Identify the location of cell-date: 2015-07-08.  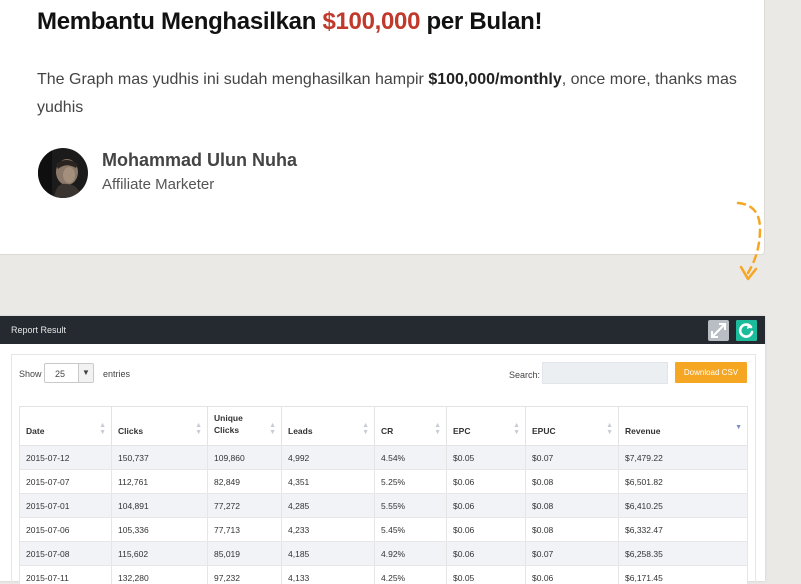
(66, 554).